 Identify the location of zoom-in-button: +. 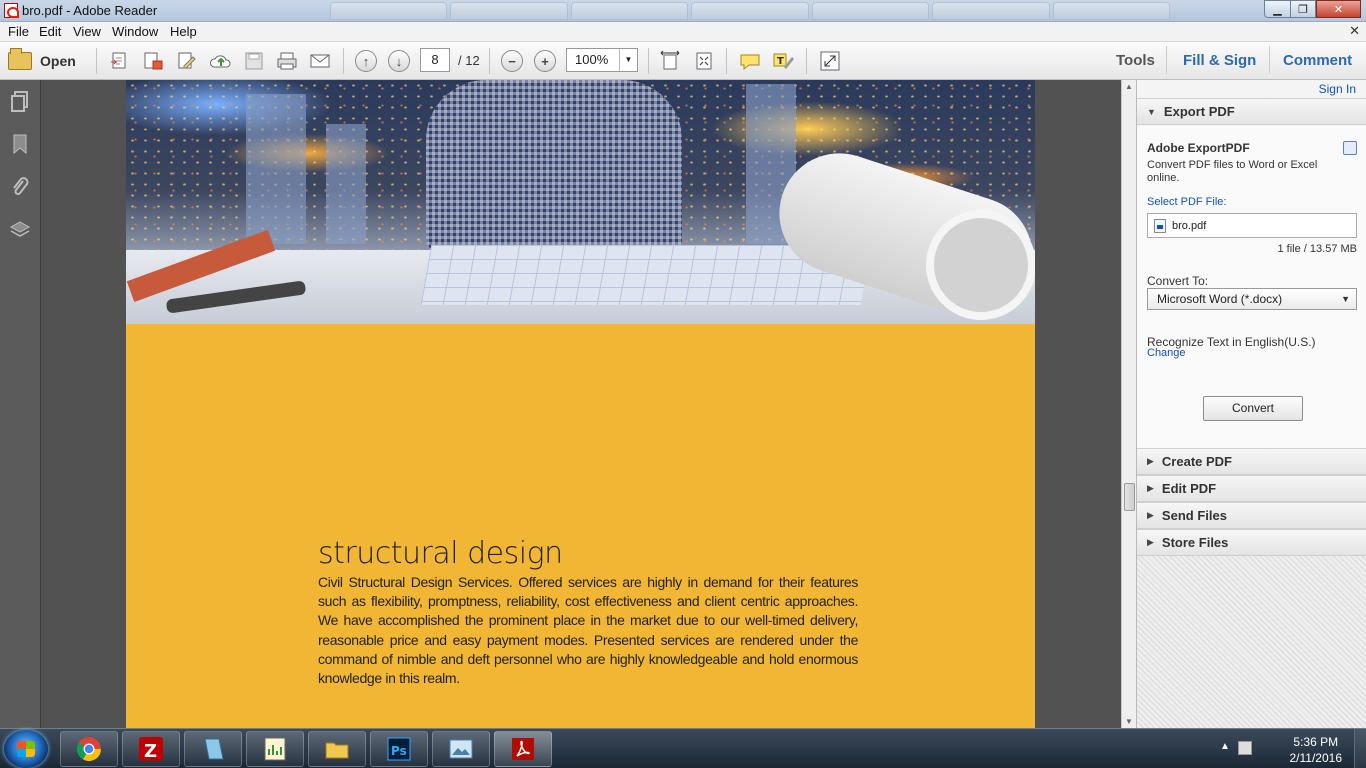
(545, 61).